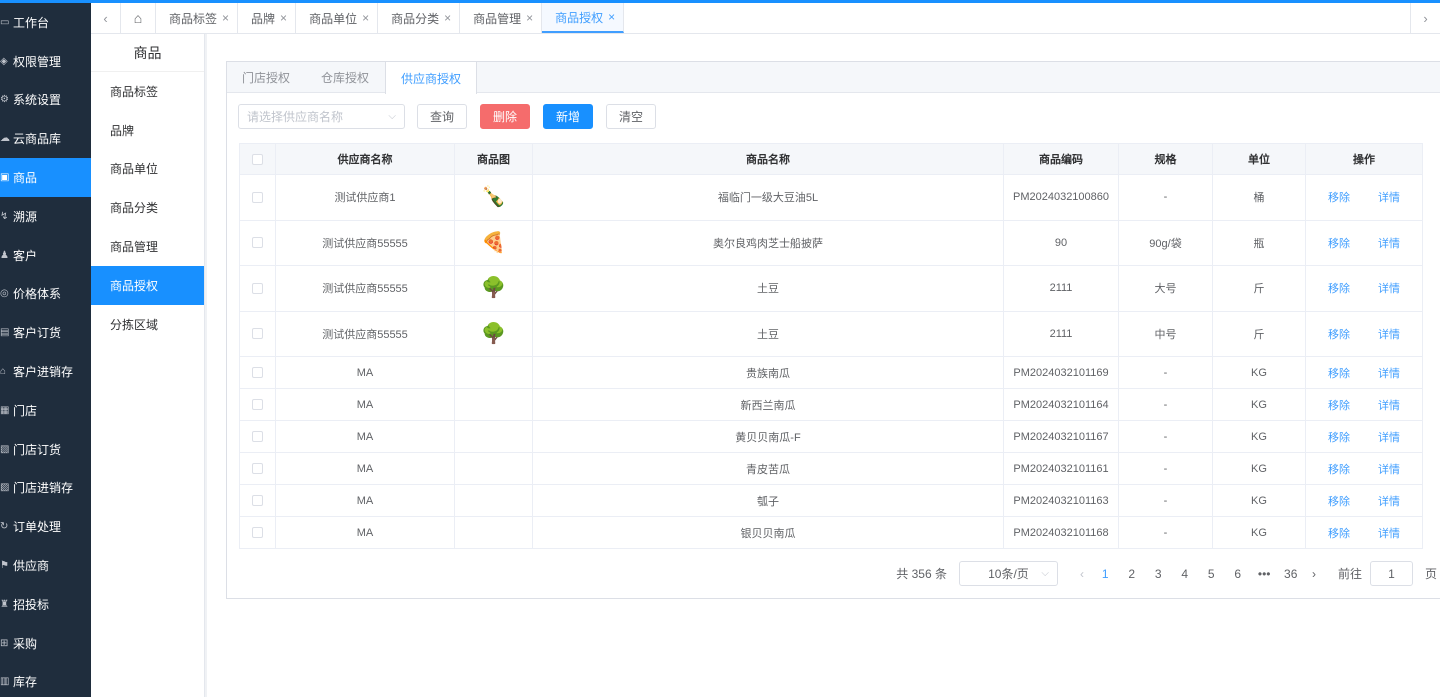  I want to click on sidebar-item: ⊞ 采购, so click(45, 643).